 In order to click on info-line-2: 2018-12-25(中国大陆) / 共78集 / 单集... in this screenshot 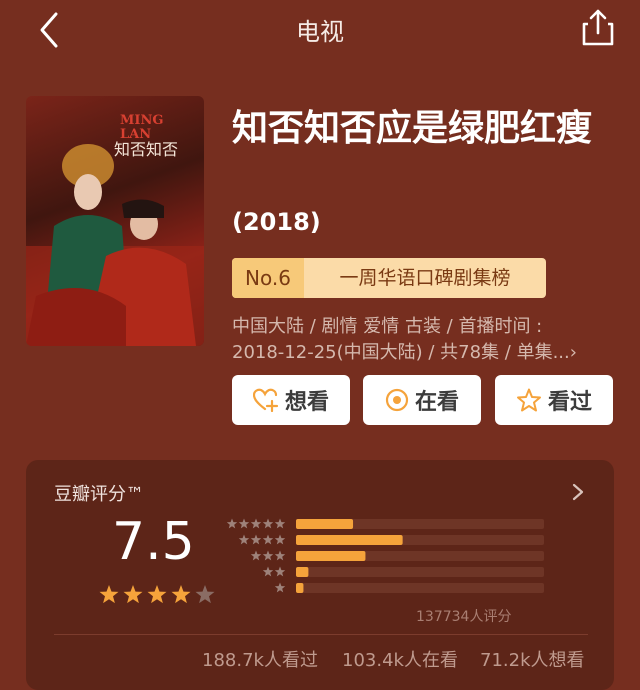, I will do `click(401, 352)`.